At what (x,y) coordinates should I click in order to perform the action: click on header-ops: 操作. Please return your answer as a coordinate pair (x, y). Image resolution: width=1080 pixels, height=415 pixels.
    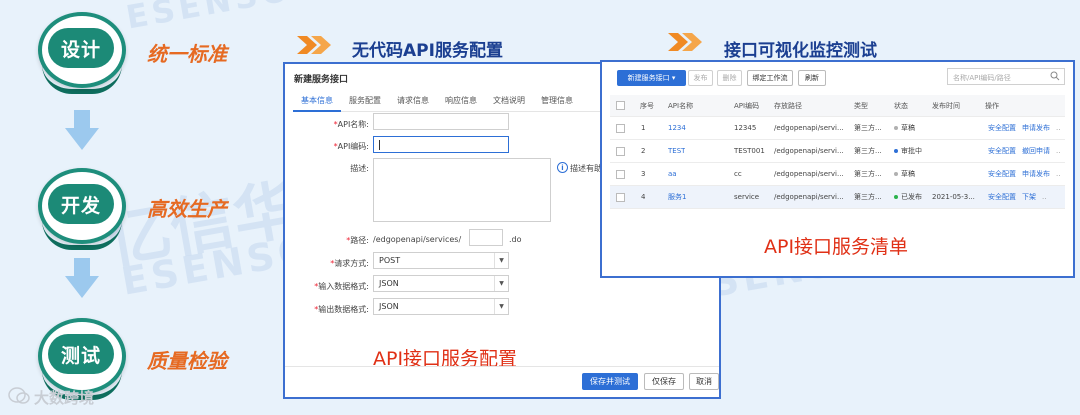
    Looking at the image, I should click on (992, 105).